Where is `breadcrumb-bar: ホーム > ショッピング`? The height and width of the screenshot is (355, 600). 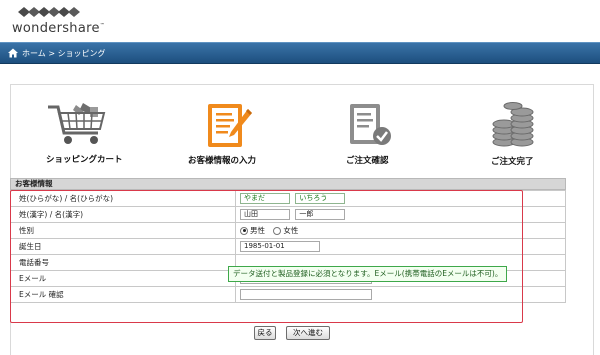
breadcrumb-bar: ホーム > ショッピング is located at coordinates (300, 53).